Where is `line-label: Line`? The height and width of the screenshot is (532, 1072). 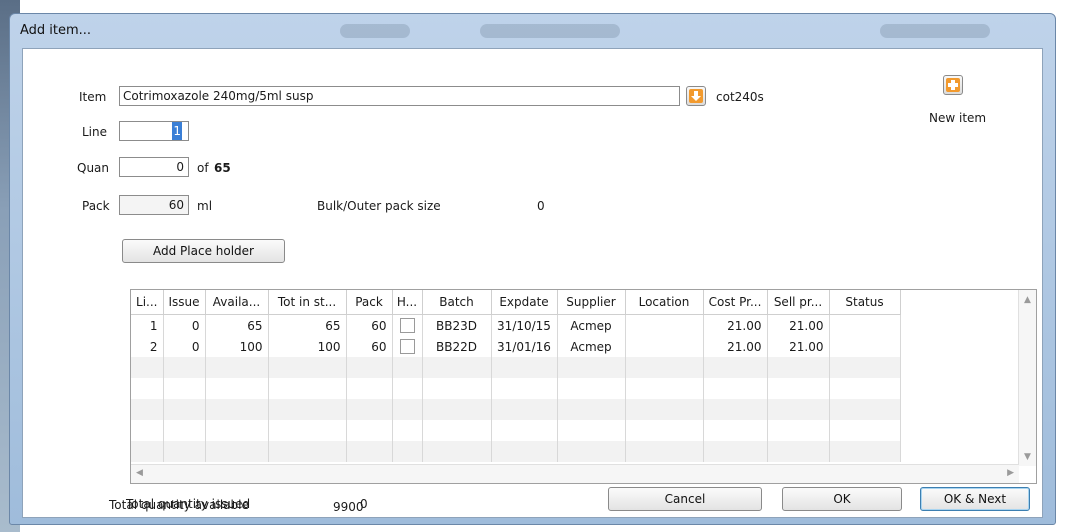
line-label: Line is located at coordinates (95, 132).